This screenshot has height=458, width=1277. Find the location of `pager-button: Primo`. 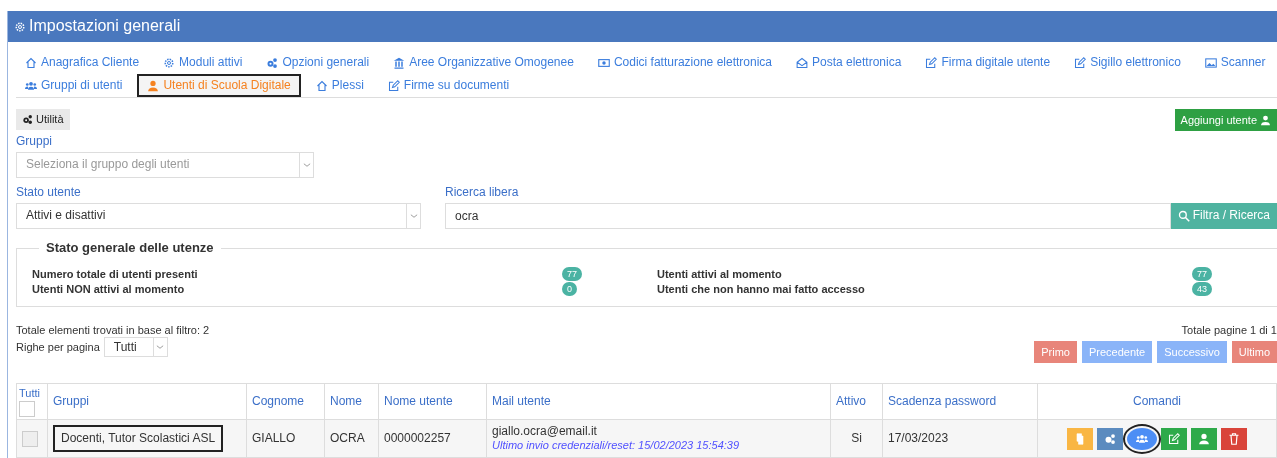

pager-button: Primo is located at coordinates (1055, 352).